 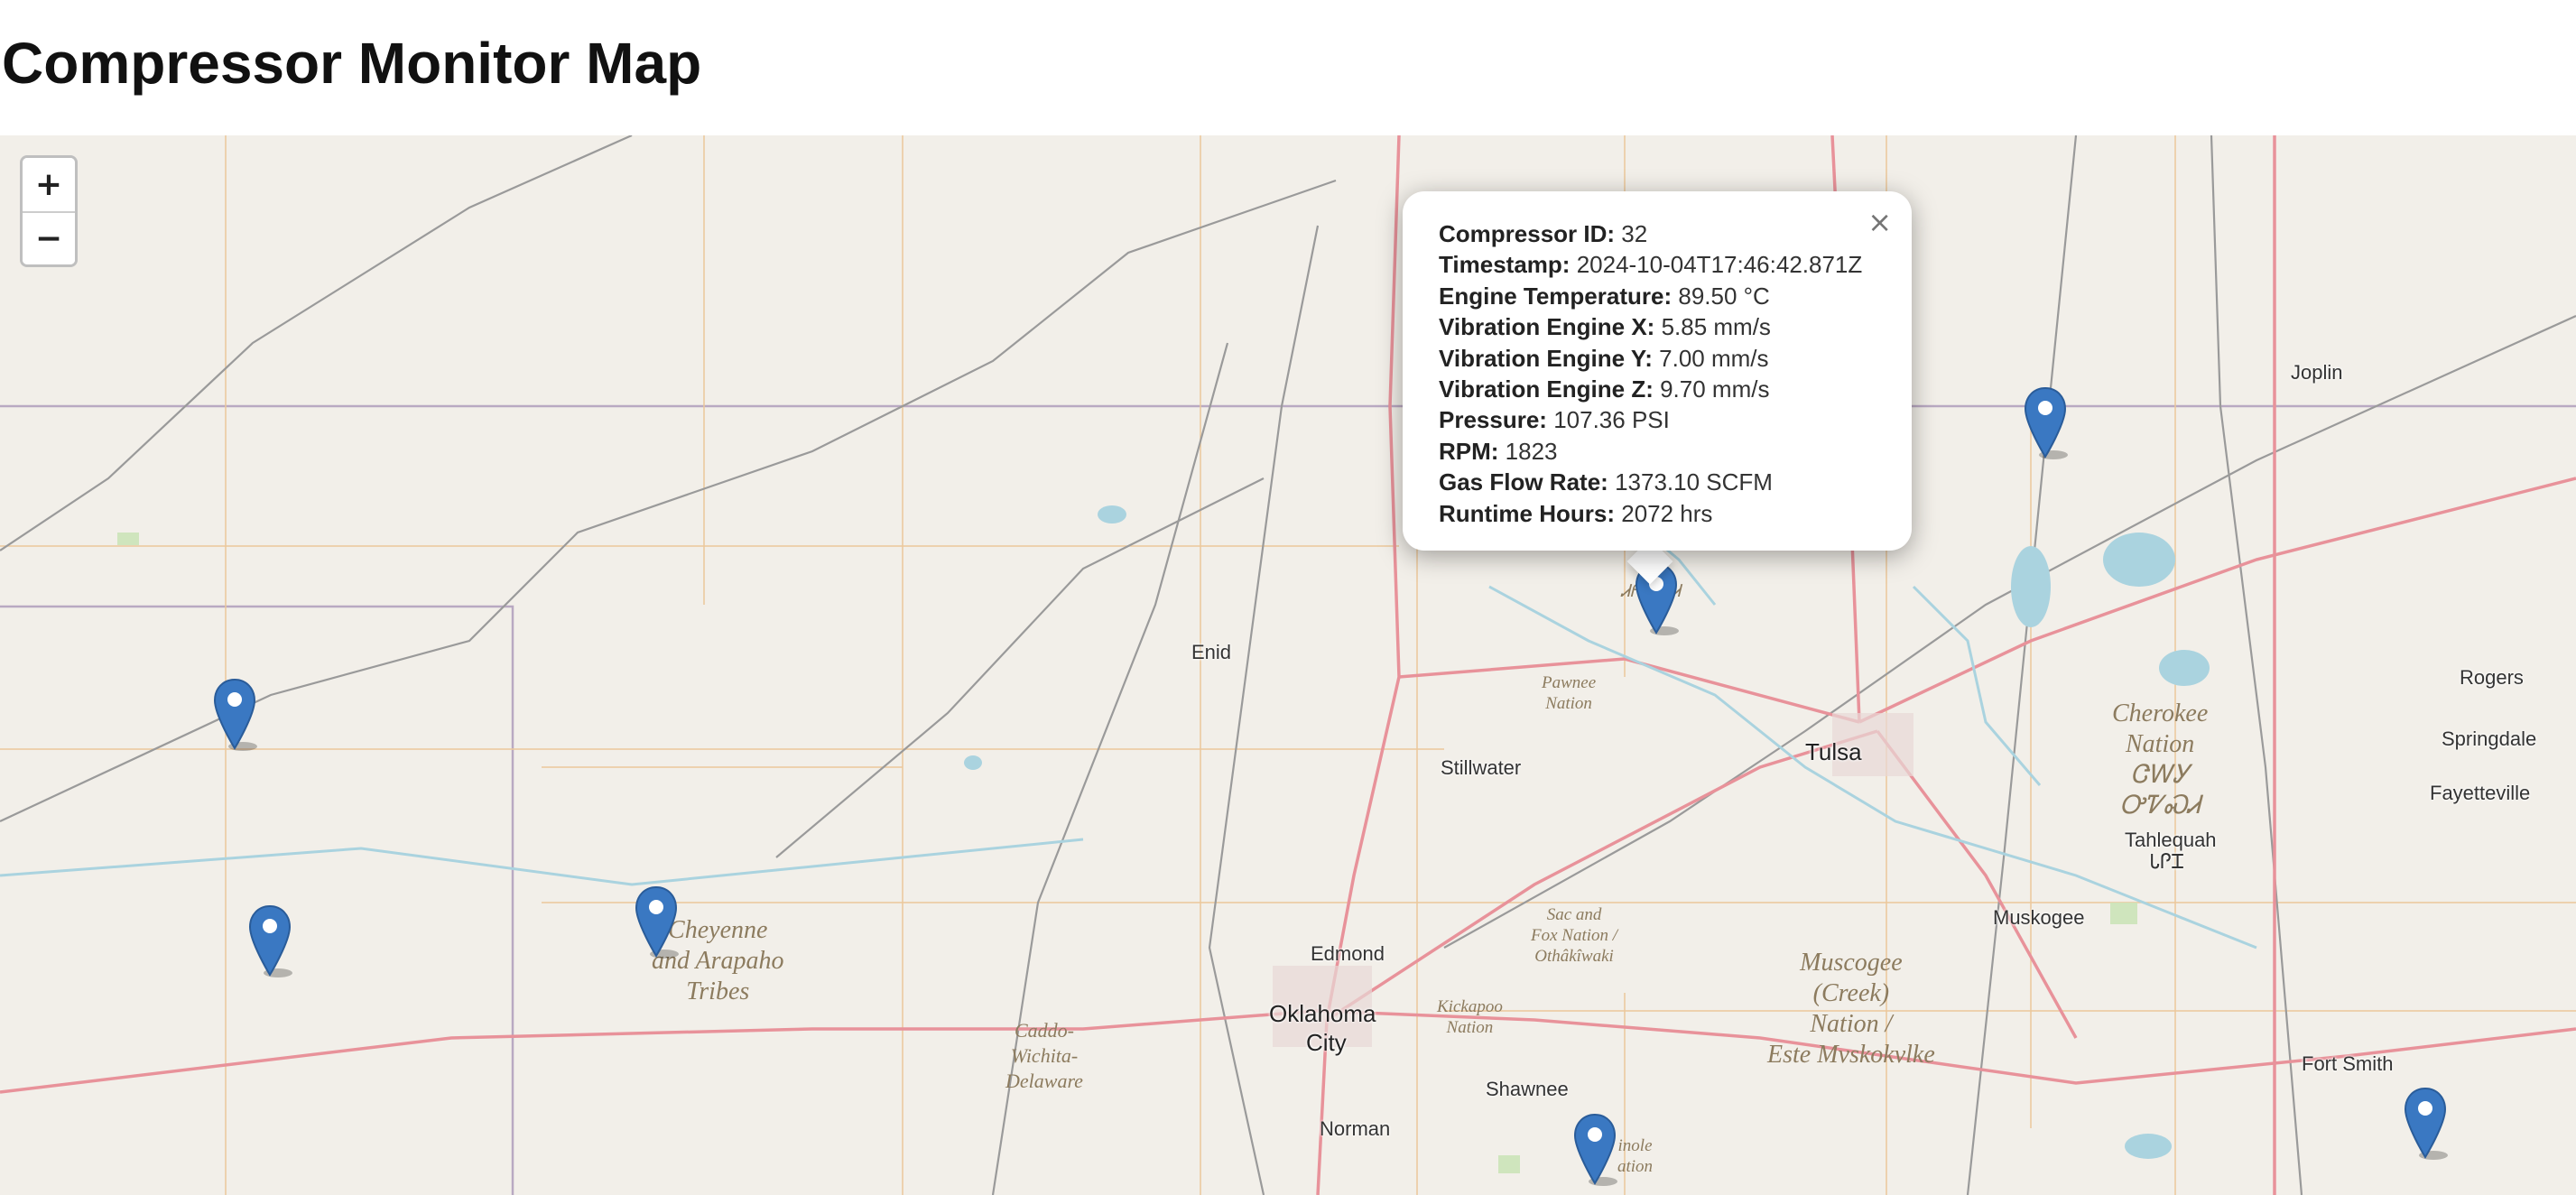 What do you see at coordinates (2160, 713) in the screenshot?
I see `cherokee-line-1: Cherokee` at bounding box center [2160, 713].